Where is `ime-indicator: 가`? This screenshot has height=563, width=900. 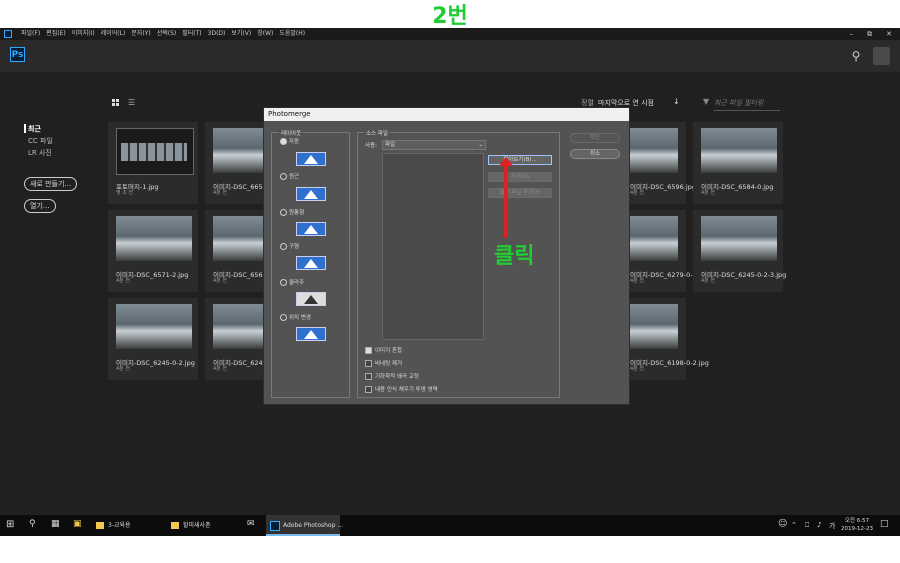
ime-indicator: 가 is located at coordinates (832, 526).